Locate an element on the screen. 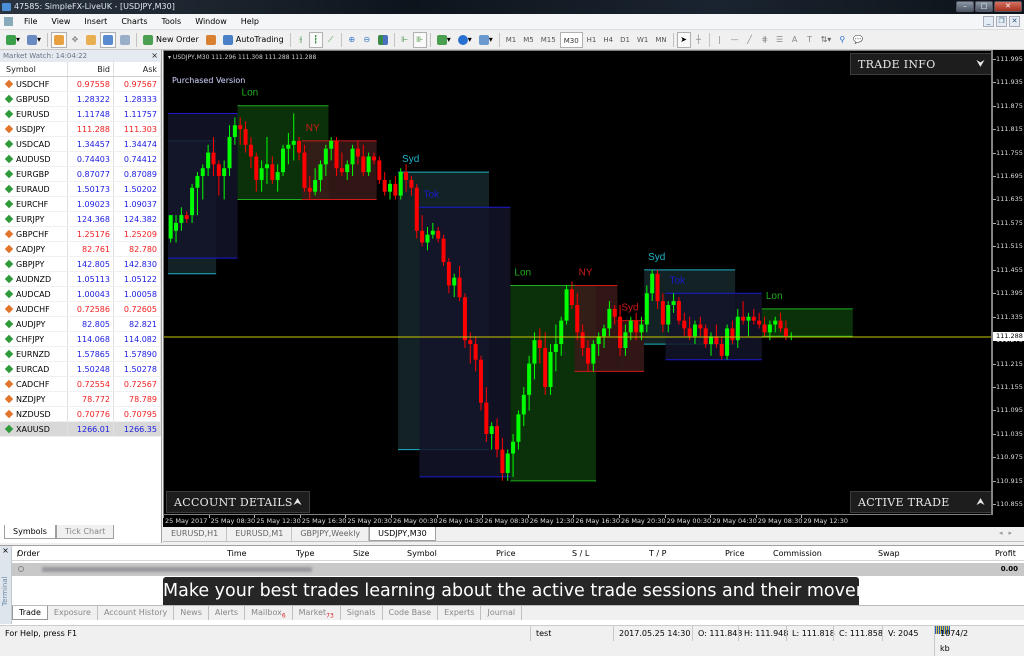 The width and height of the screenshot is (1024, 656). arrows-tool: ⇅▾ is located at coordinates (826, 40).